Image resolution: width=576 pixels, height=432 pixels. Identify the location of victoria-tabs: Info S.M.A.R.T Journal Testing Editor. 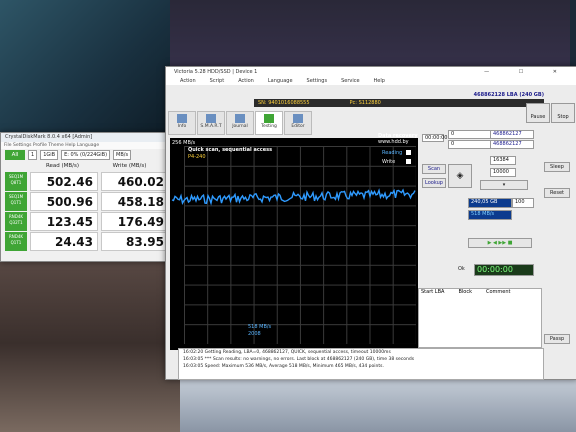
(240, 123).